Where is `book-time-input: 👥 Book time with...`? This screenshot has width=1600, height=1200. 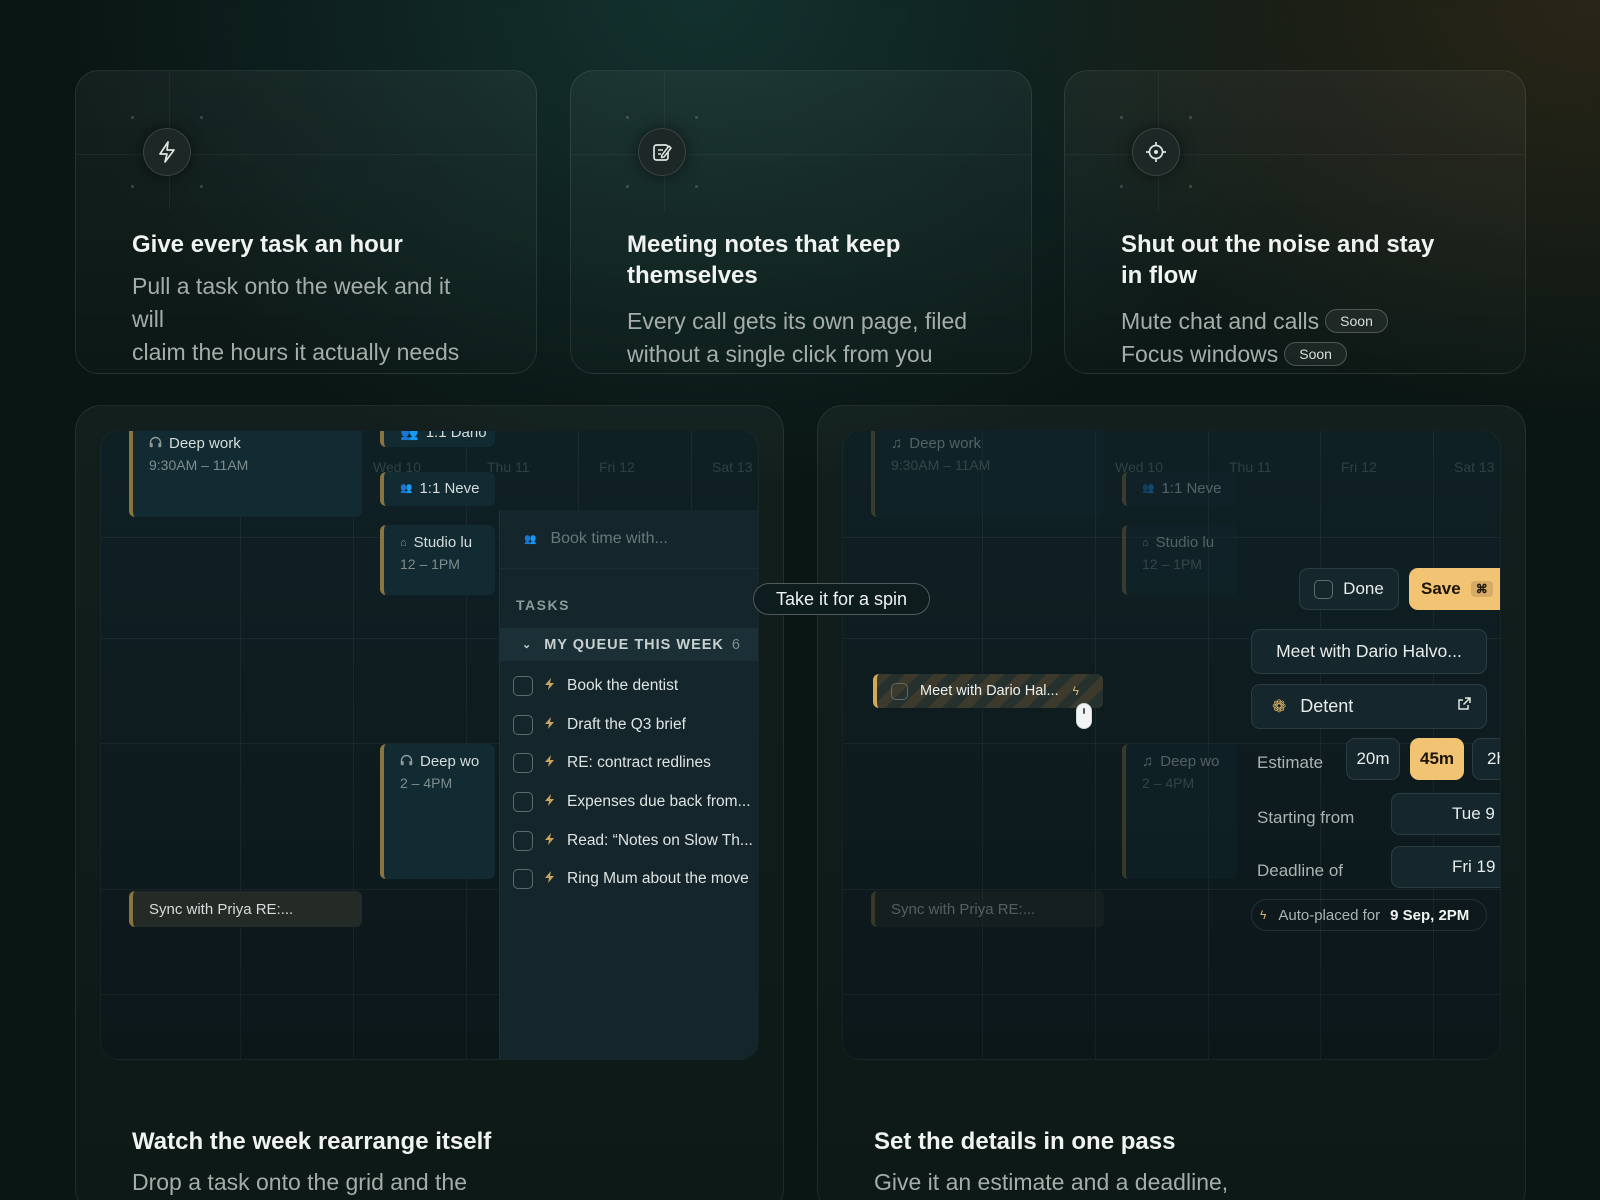 book-time-input: 👥 Book time with... is located at coordinates (629, 539).